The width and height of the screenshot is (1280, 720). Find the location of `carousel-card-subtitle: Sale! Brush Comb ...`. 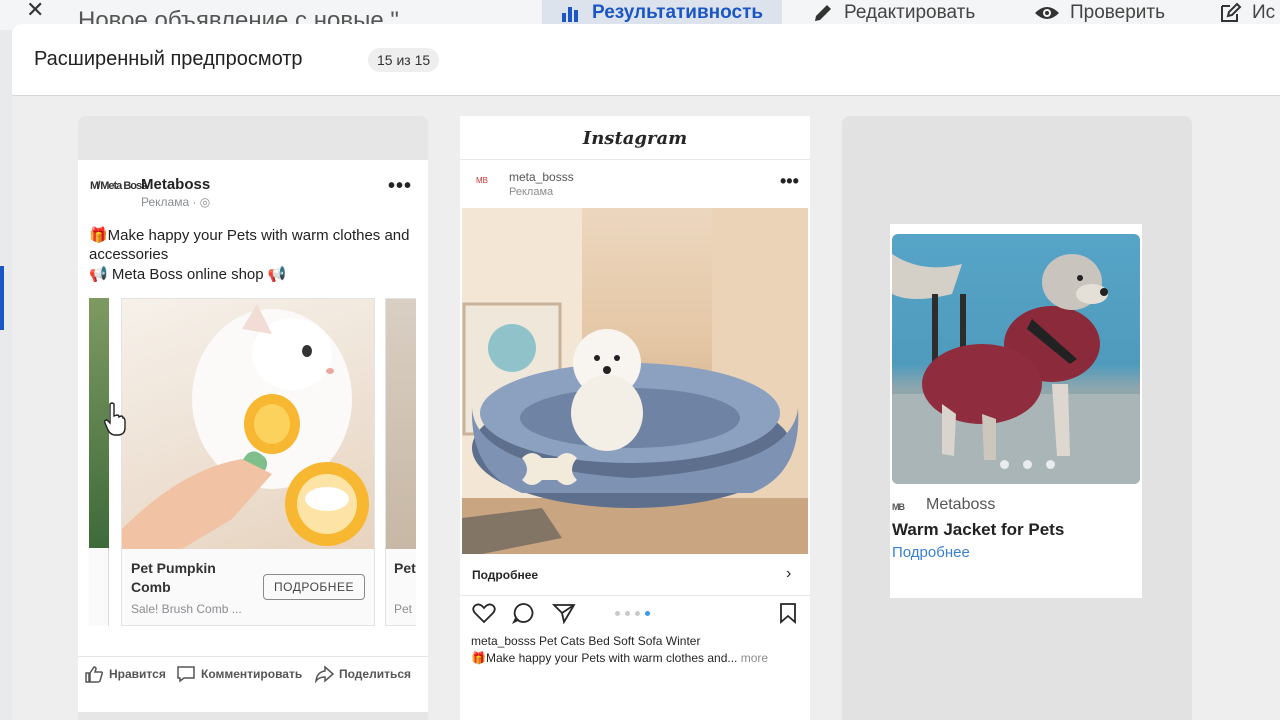

carousel-card-subtitle: Sale! Brush Comb ... is located at coordinates (186, 609).